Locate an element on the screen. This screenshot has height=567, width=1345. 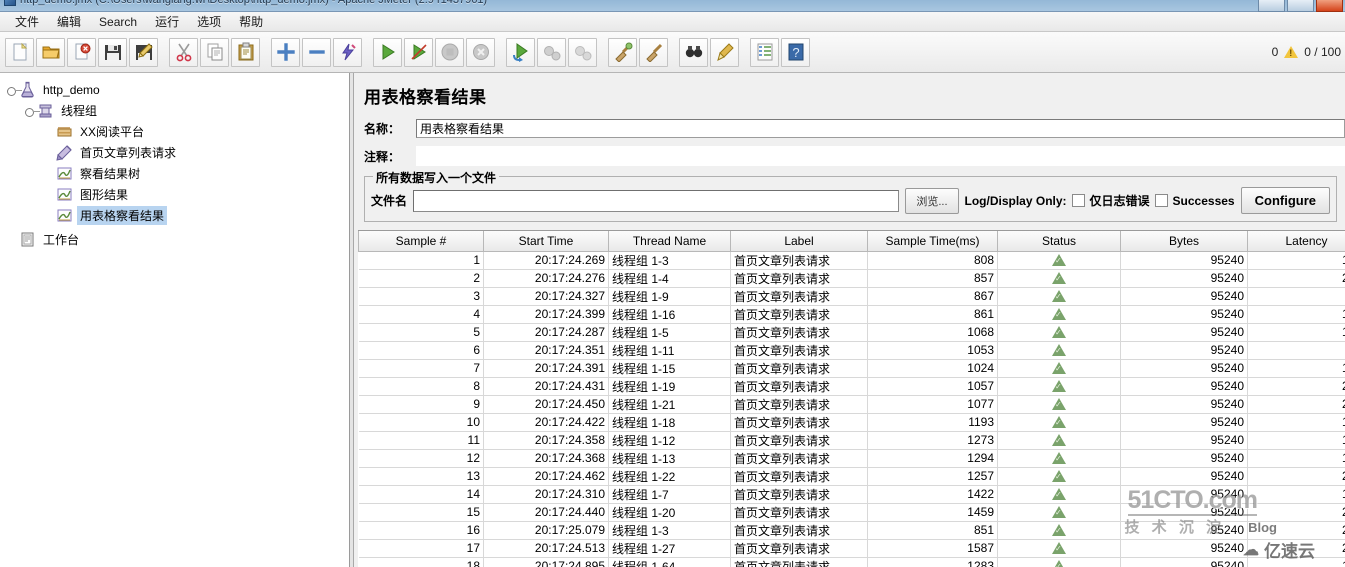
tree-node-http-sampler: 首页文章列表请求 is located at coordinates (174, 152).